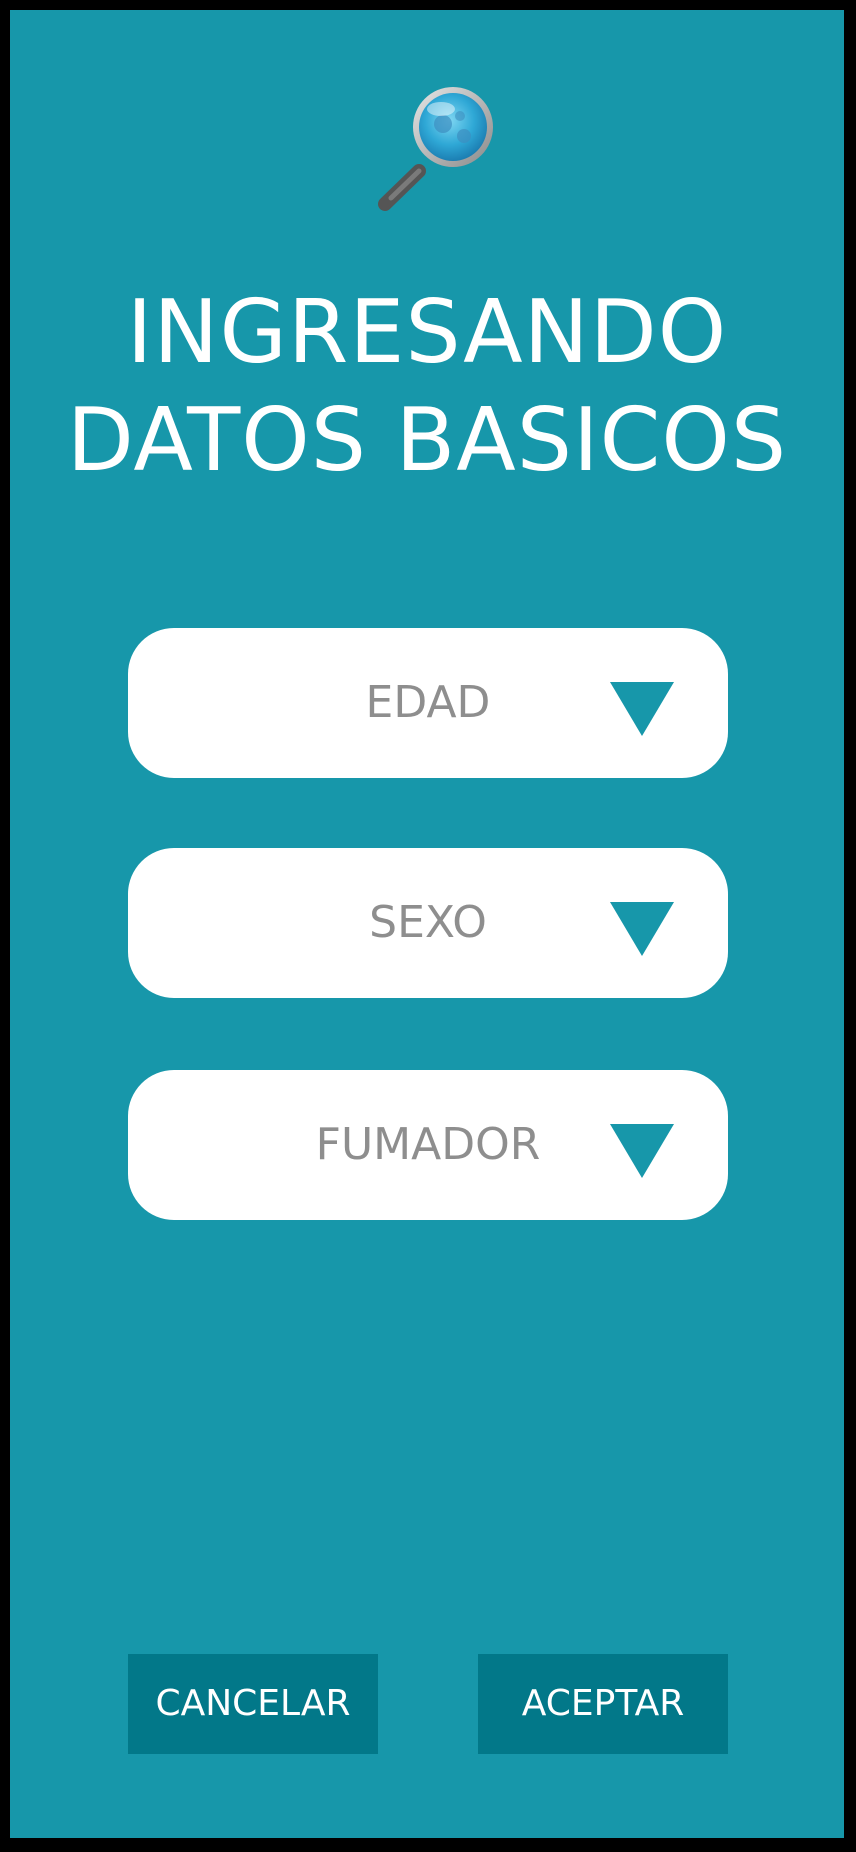  I want to click on page-title: INGRESANDO DATOS BASICOS, so click(427, 386).